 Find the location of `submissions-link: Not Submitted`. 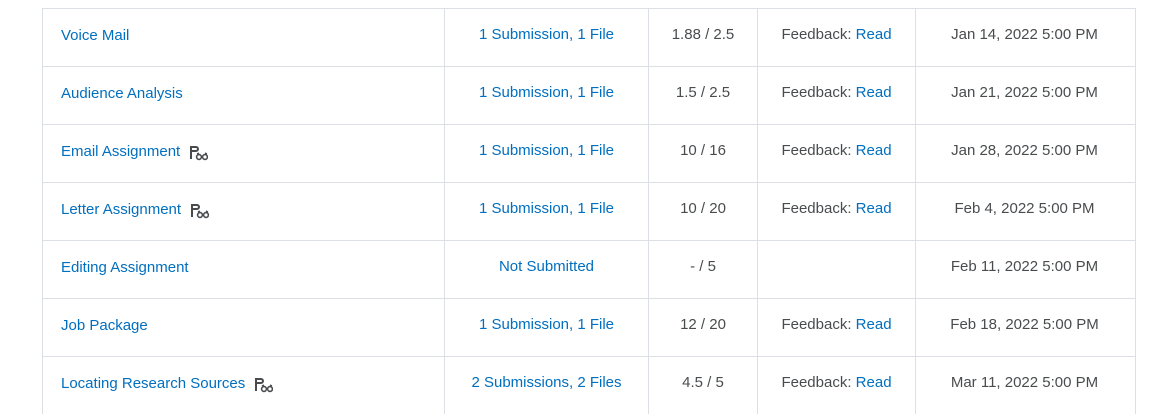

submissions-link: Not Submitted is located at coordinates (546, 266).